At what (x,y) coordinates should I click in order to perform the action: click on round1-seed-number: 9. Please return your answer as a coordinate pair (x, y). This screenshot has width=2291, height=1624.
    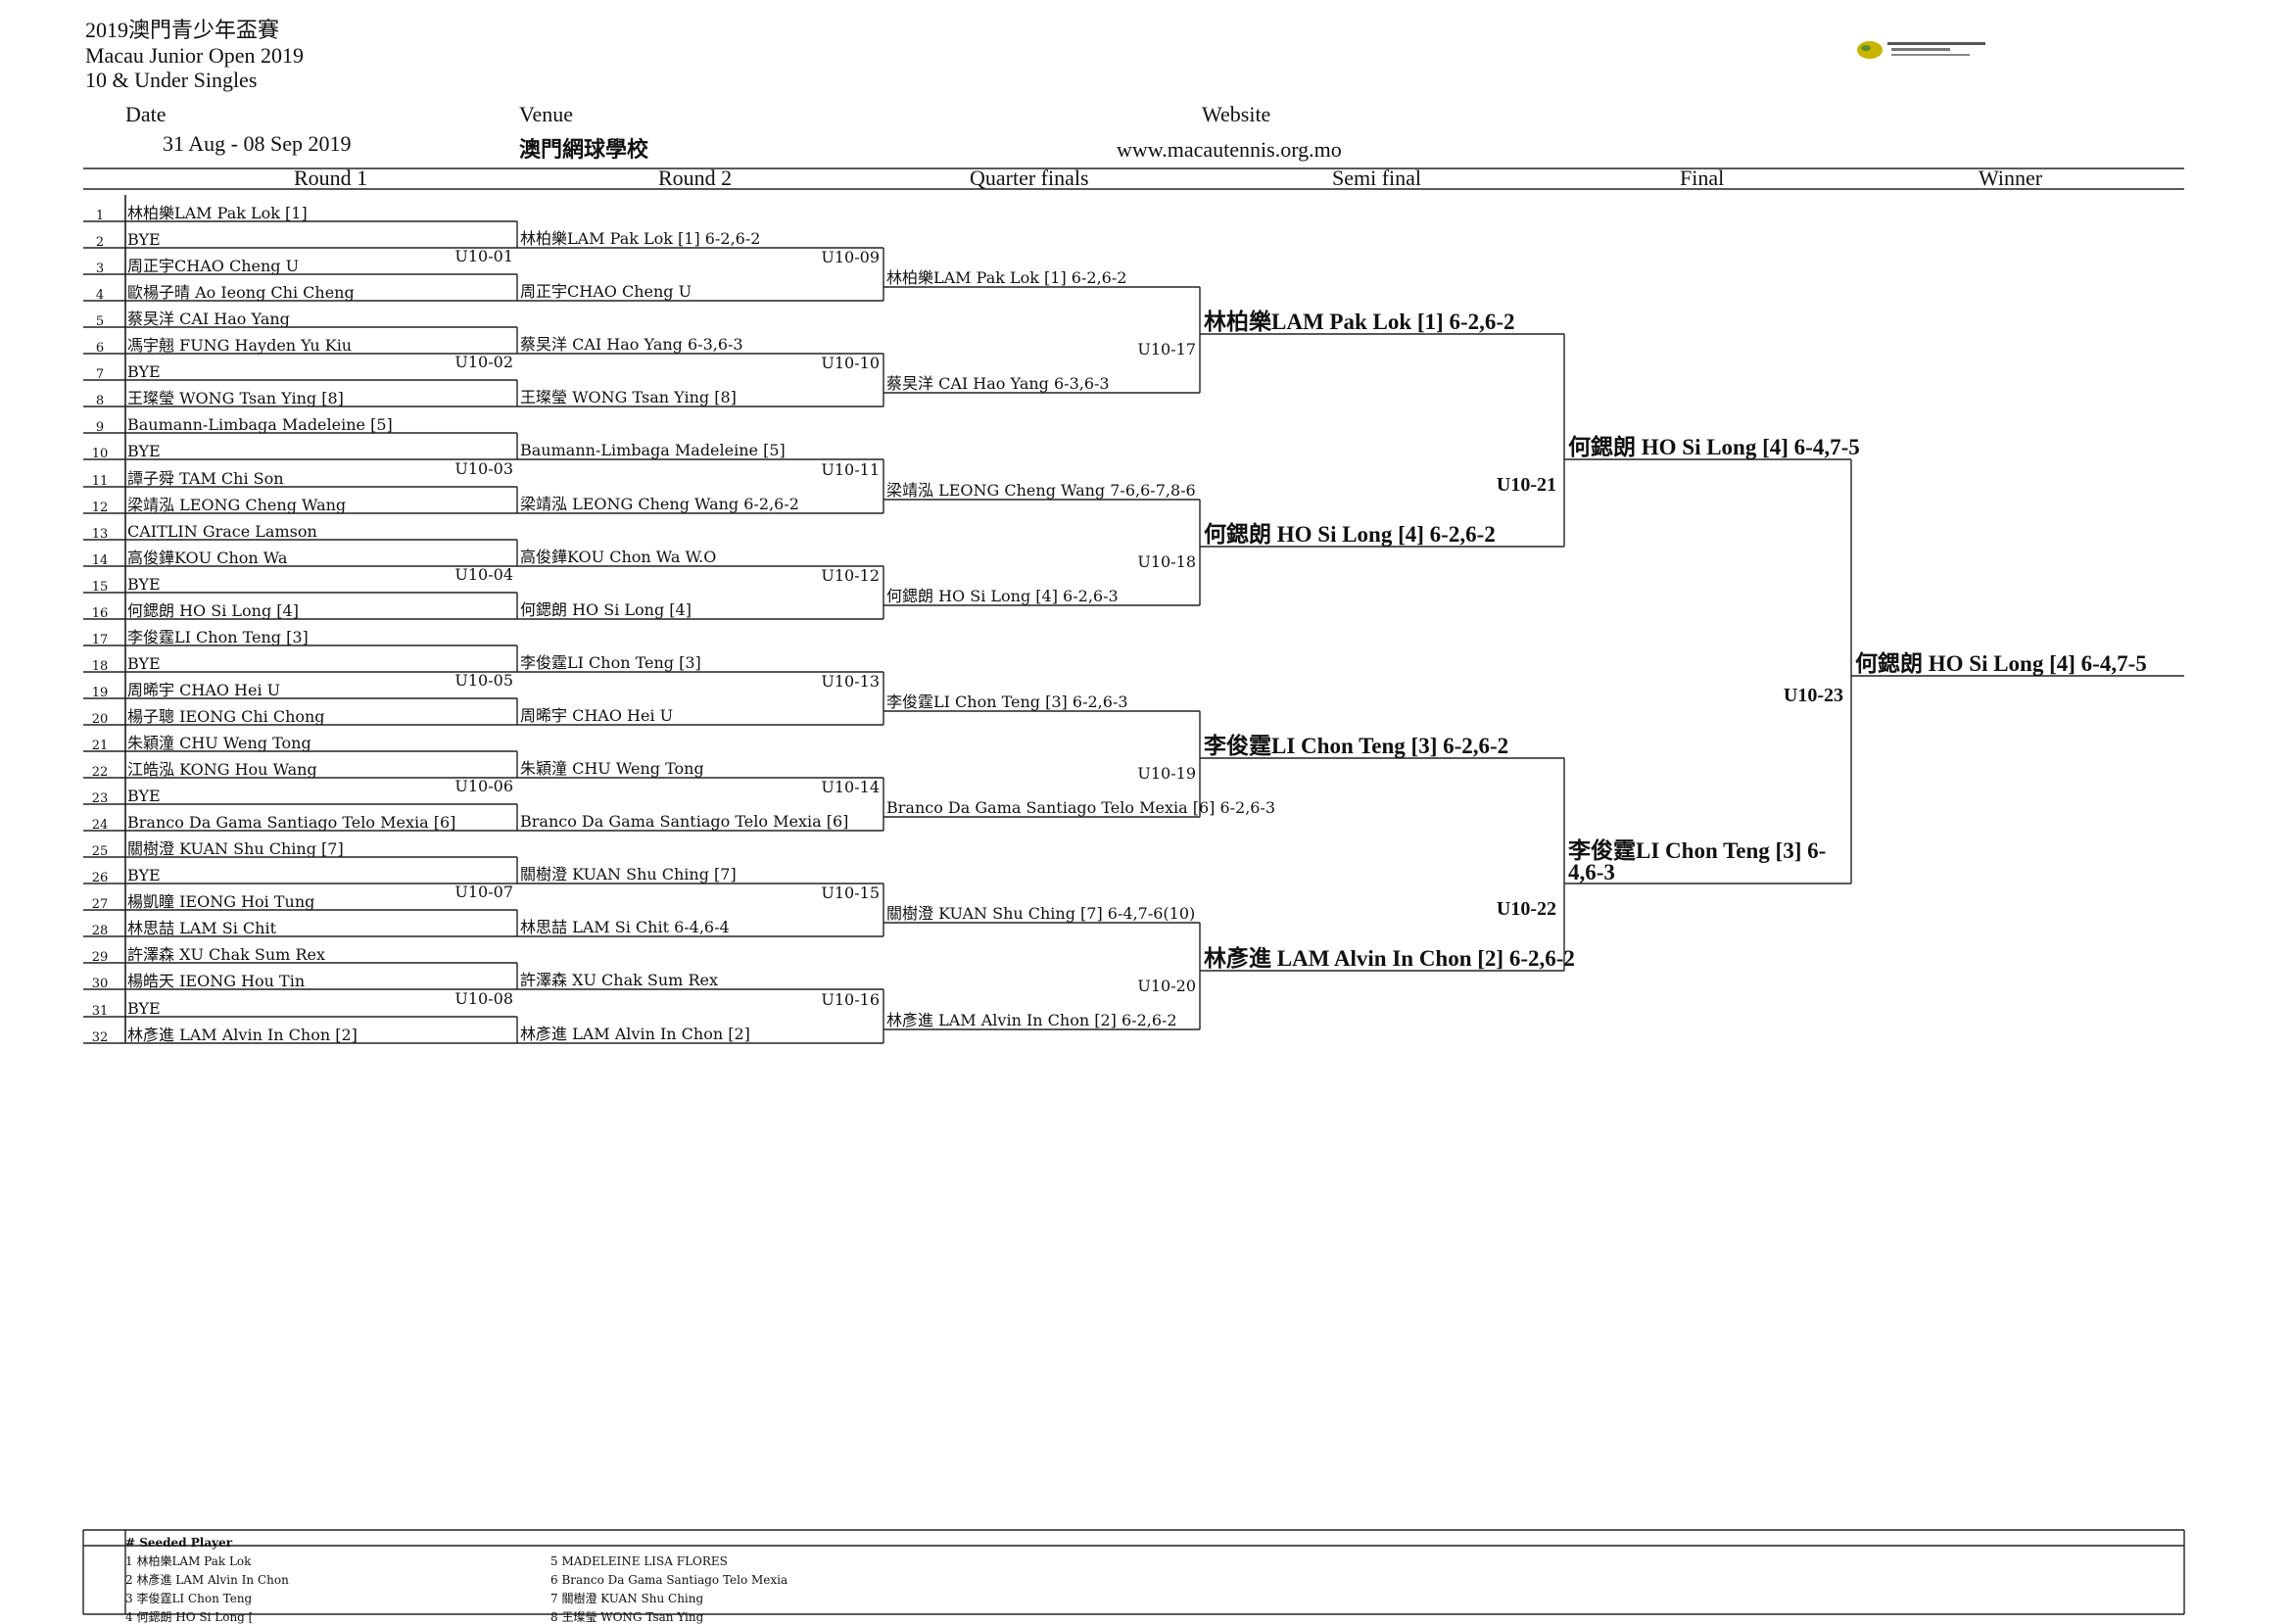
    Looking at the image, I should click on (100, 427).